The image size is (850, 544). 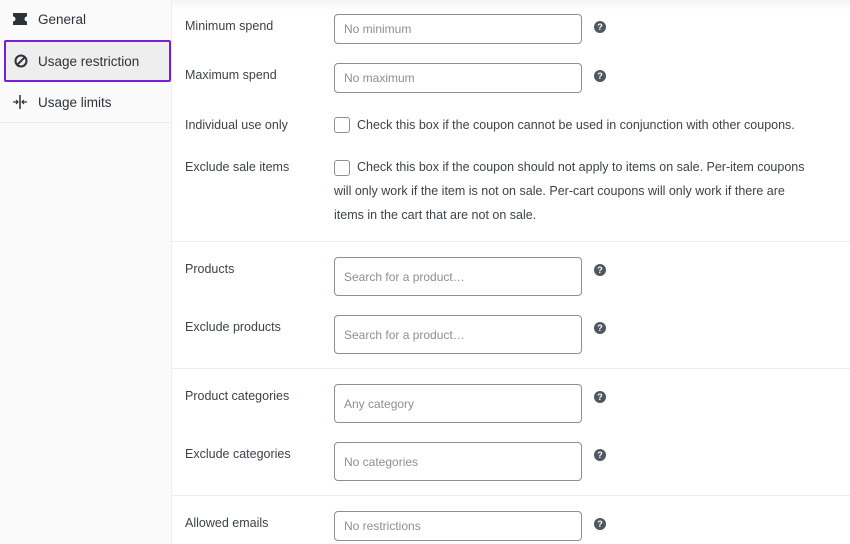 I want to click on minimum-spend-input: No minimum, so click(x=458, y=29).